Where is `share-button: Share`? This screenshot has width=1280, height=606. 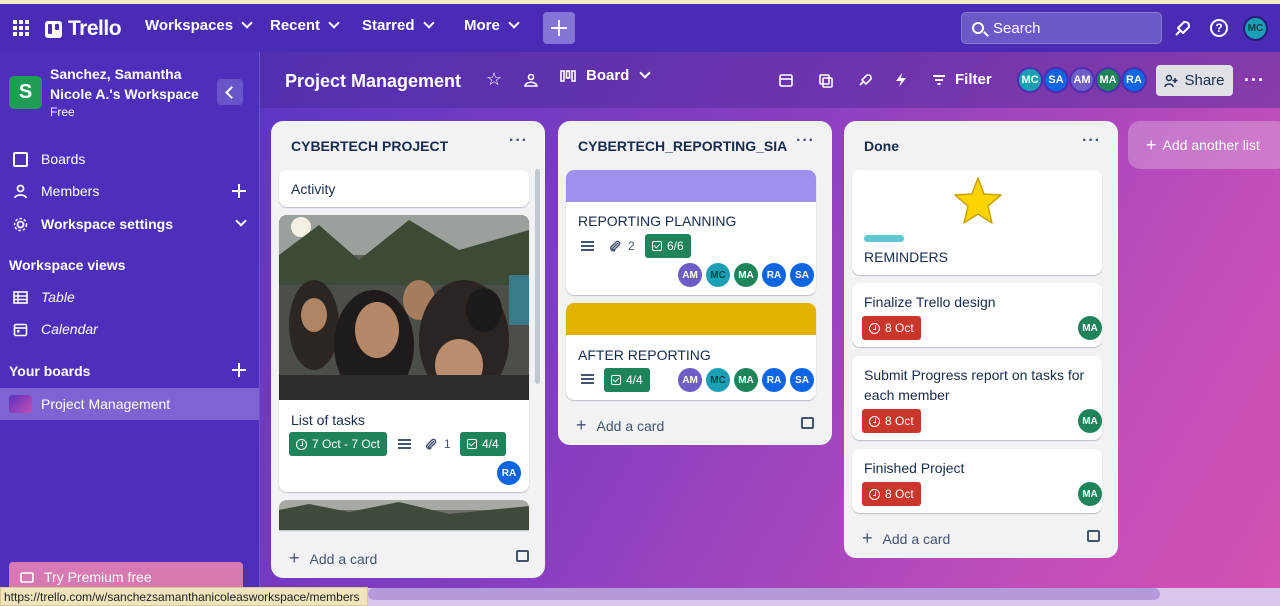 share-button: Share is located at coordinates (1194, 80).